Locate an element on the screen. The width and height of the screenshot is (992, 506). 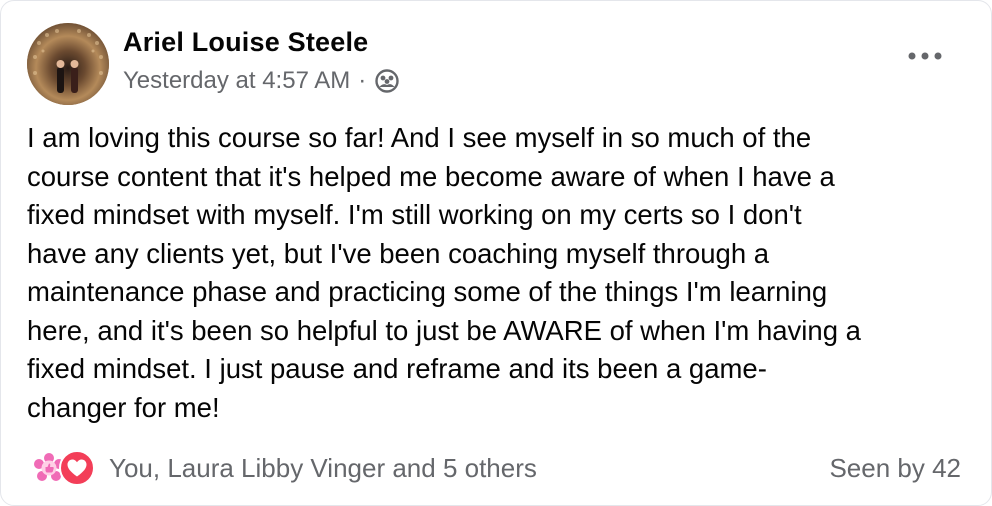
author-name: Ariel Louise Steele is located at coordinates (245, 42).